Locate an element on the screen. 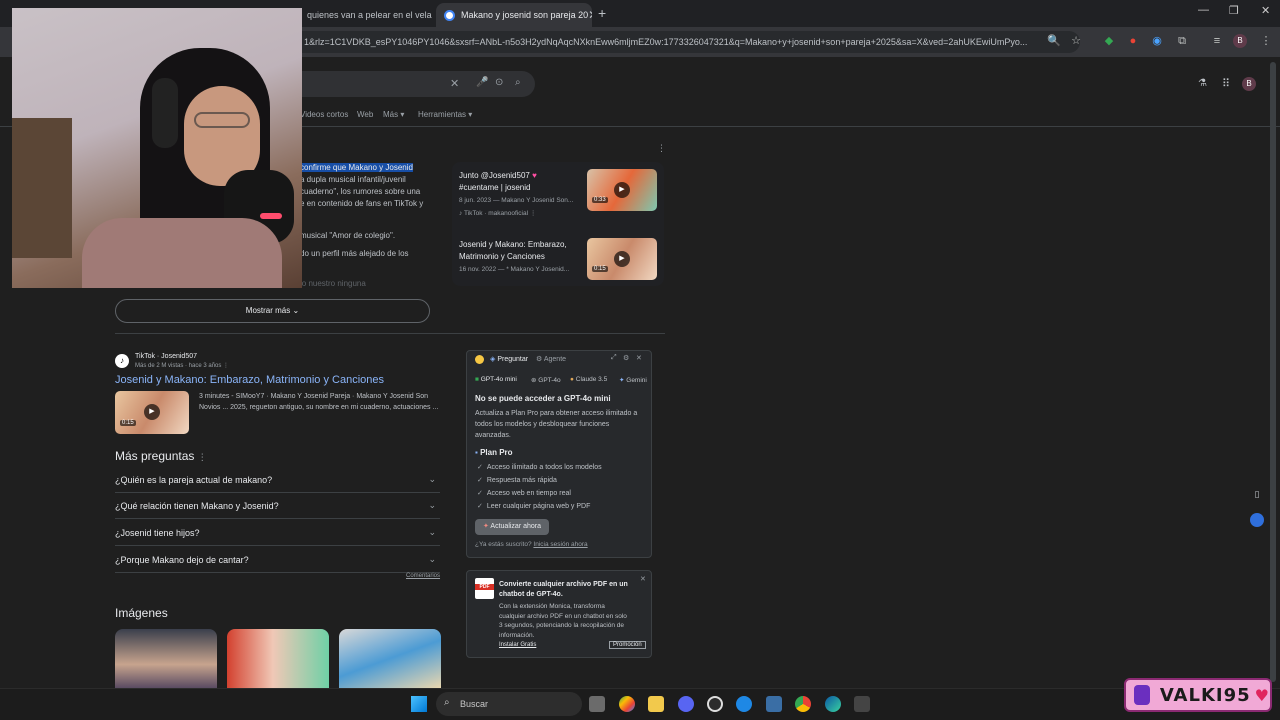 The width and height of the screenshot is (1280, 720). expand-icon: ⤢ is located at coordinates (614, 358).